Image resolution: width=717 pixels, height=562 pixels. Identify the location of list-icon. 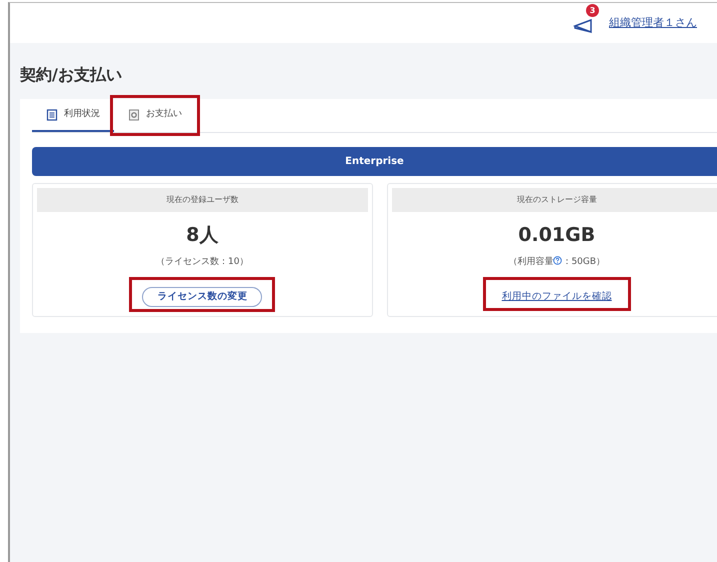
(52, 114).